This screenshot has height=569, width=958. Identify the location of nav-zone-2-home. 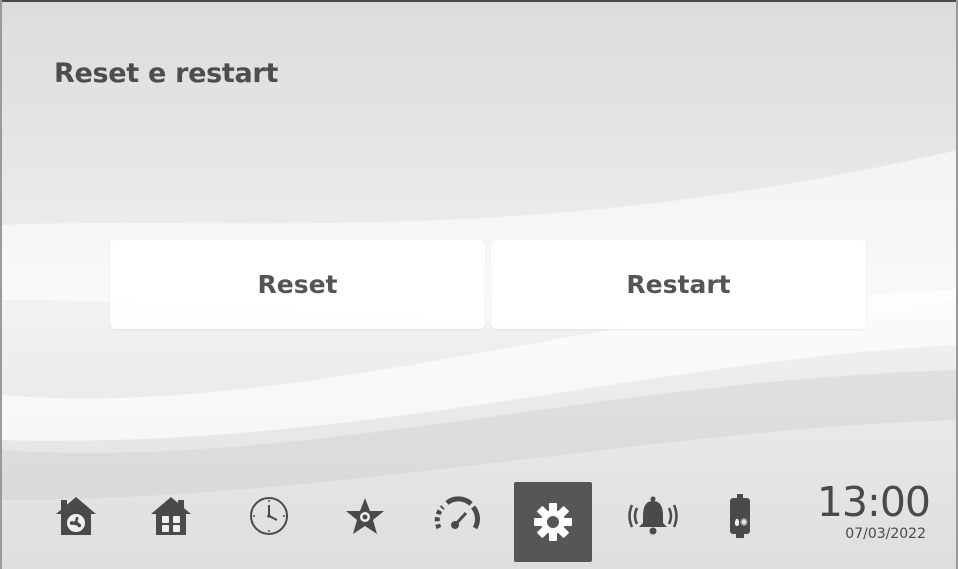
(171, 516).